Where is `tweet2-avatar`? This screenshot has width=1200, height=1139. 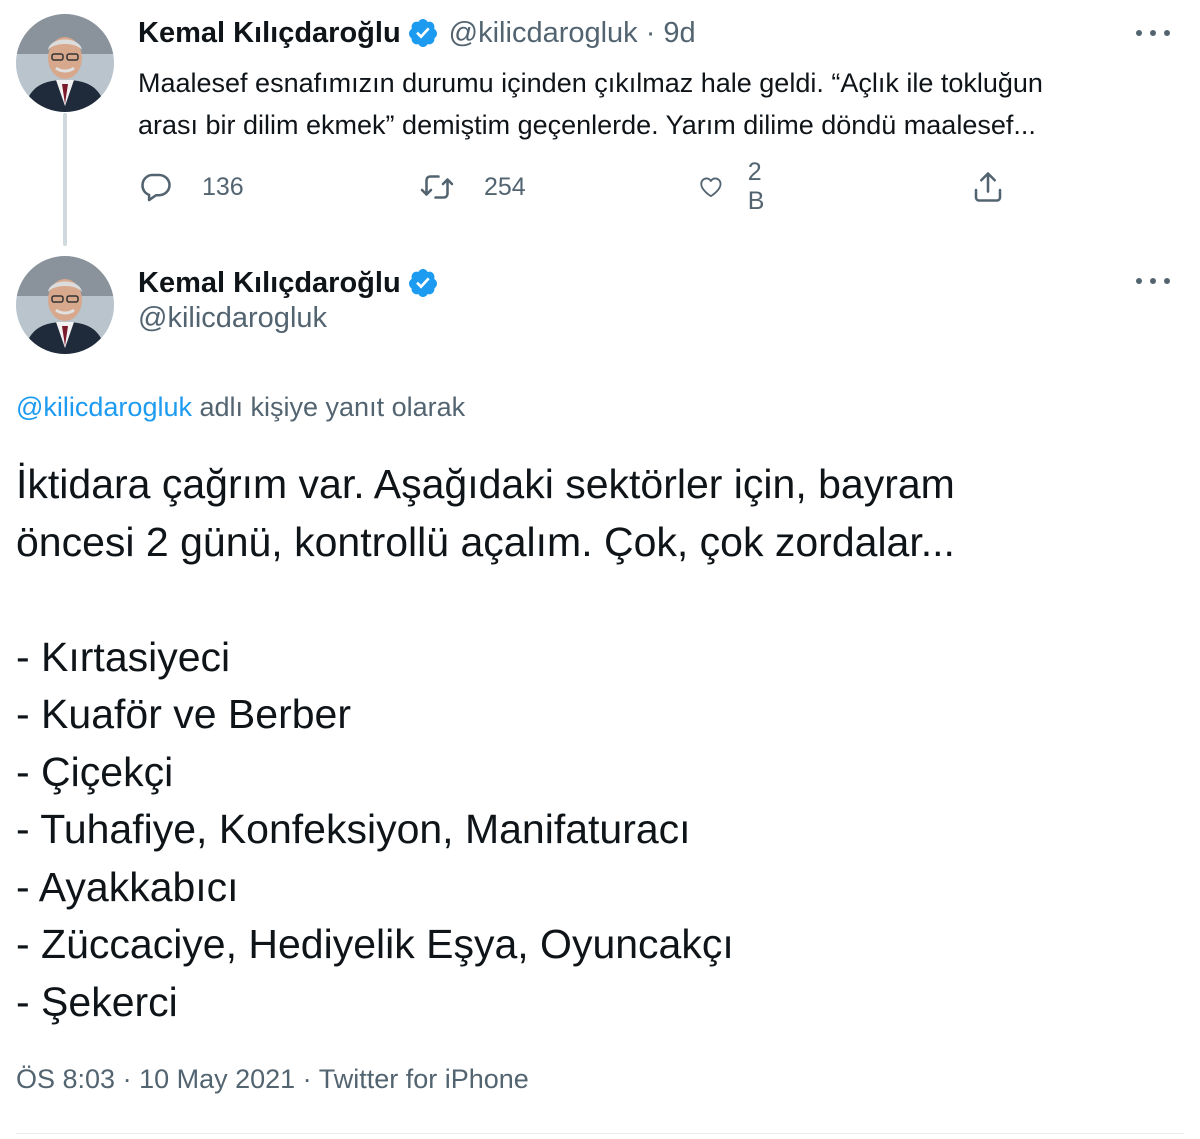 tweet2-avatar is located at coordinates (65, 305).